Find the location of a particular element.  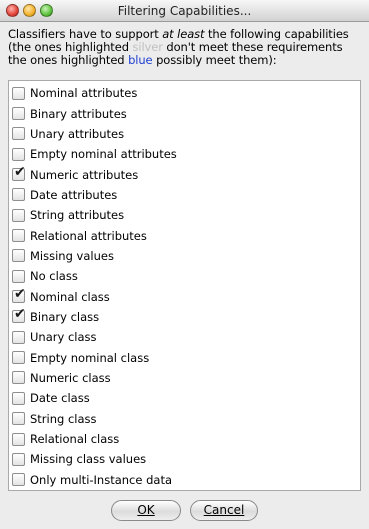

capability-row: Nominal attributes is located at coordinates (184, 93).